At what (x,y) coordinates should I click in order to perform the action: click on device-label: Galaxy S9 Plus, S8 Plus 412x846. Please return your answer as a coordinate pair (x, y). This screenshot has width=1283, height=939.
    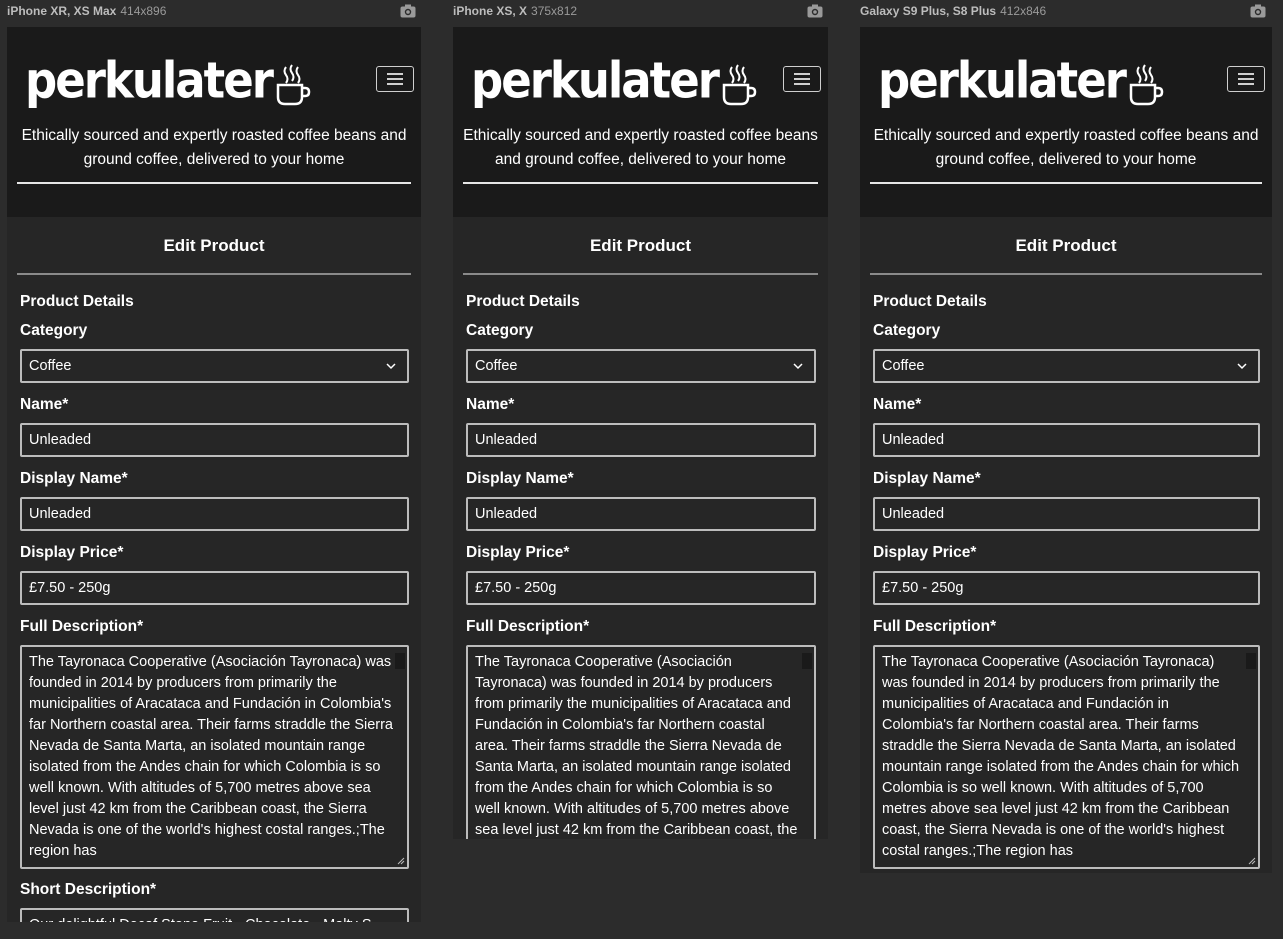
    Looking at the image, I should click on (953, 12).